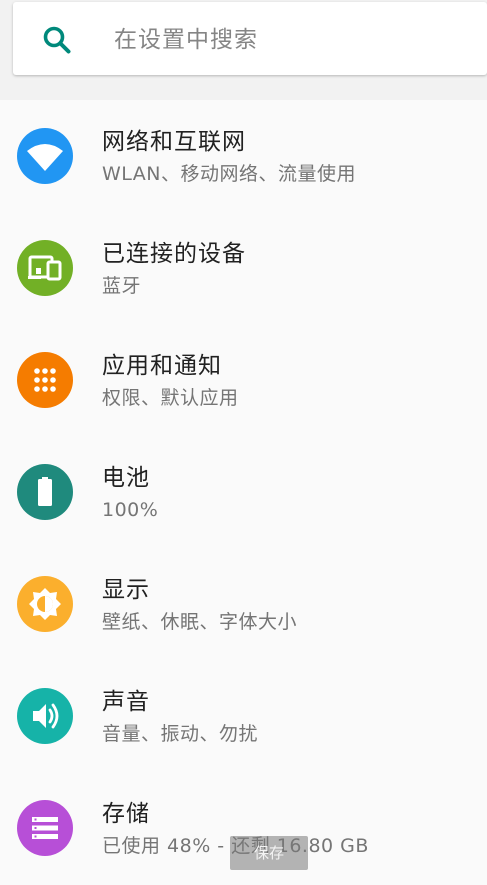  Describe the element at coordinates (243, 156) in the screenshot. I see `settings-item-network: 网络和互联网 WLAN、移动网络、流量使用` at that location.